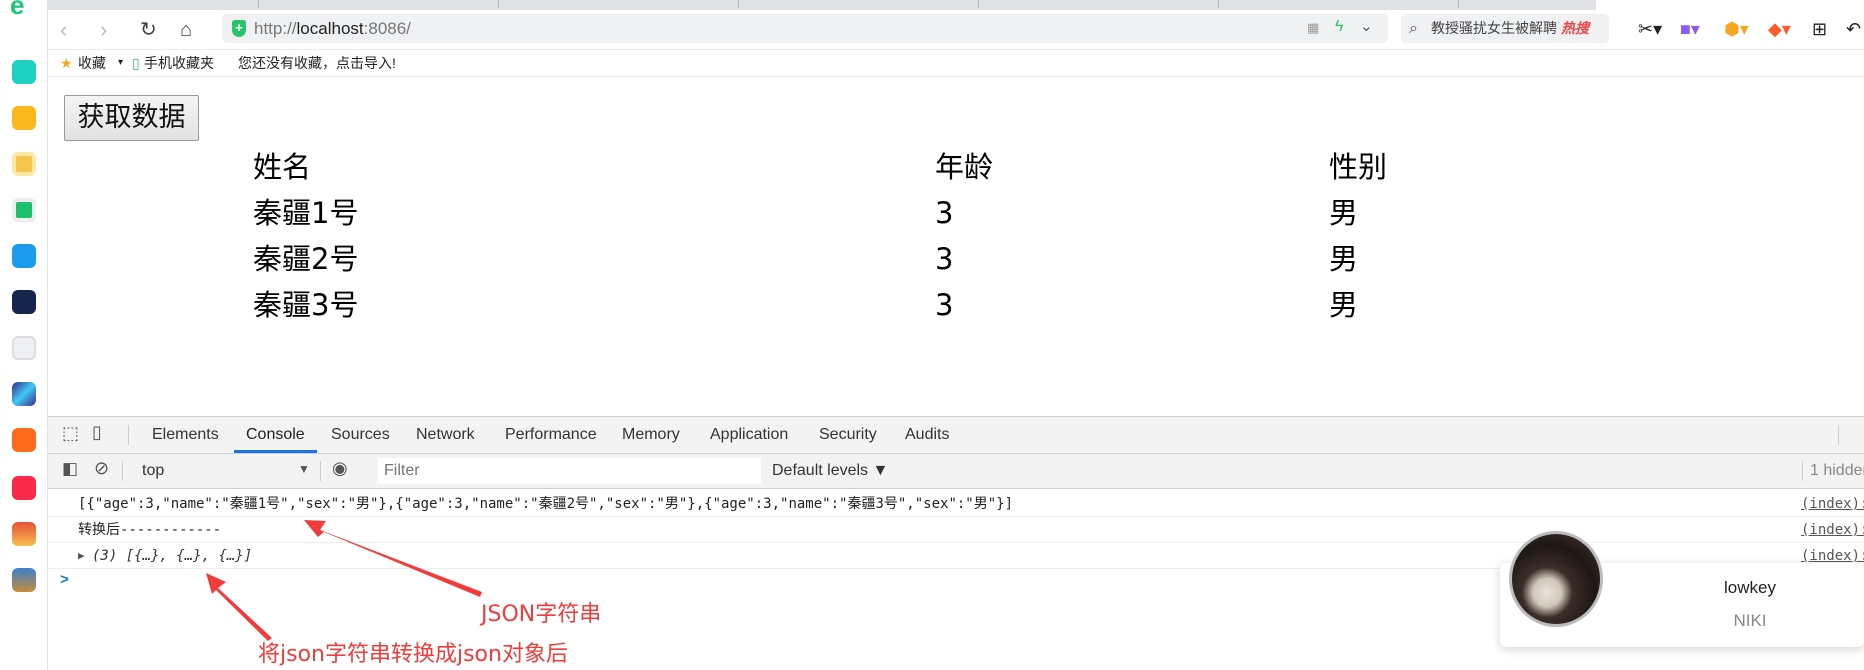  What do you see at coordinates (413, 654) in the screenshot?
I see `annotation-json-object: 将json字符串转换成json对象后` at bounding box center [413, 654].